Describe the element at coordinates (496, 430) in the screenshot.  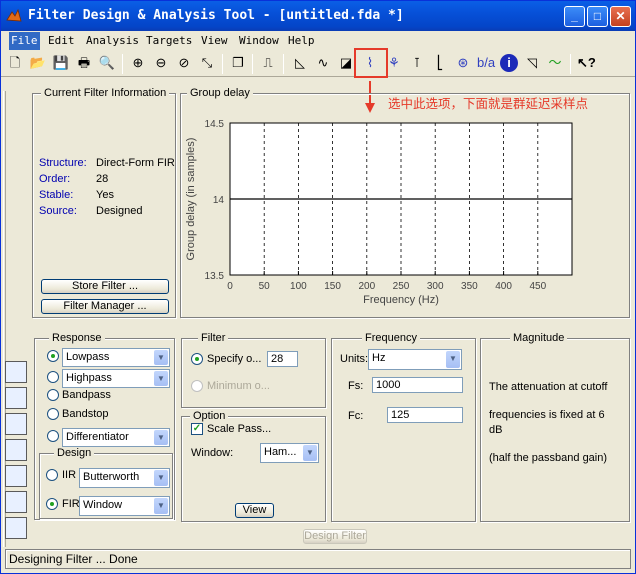
I see `magnitude-text-line-3: dB` at that location.